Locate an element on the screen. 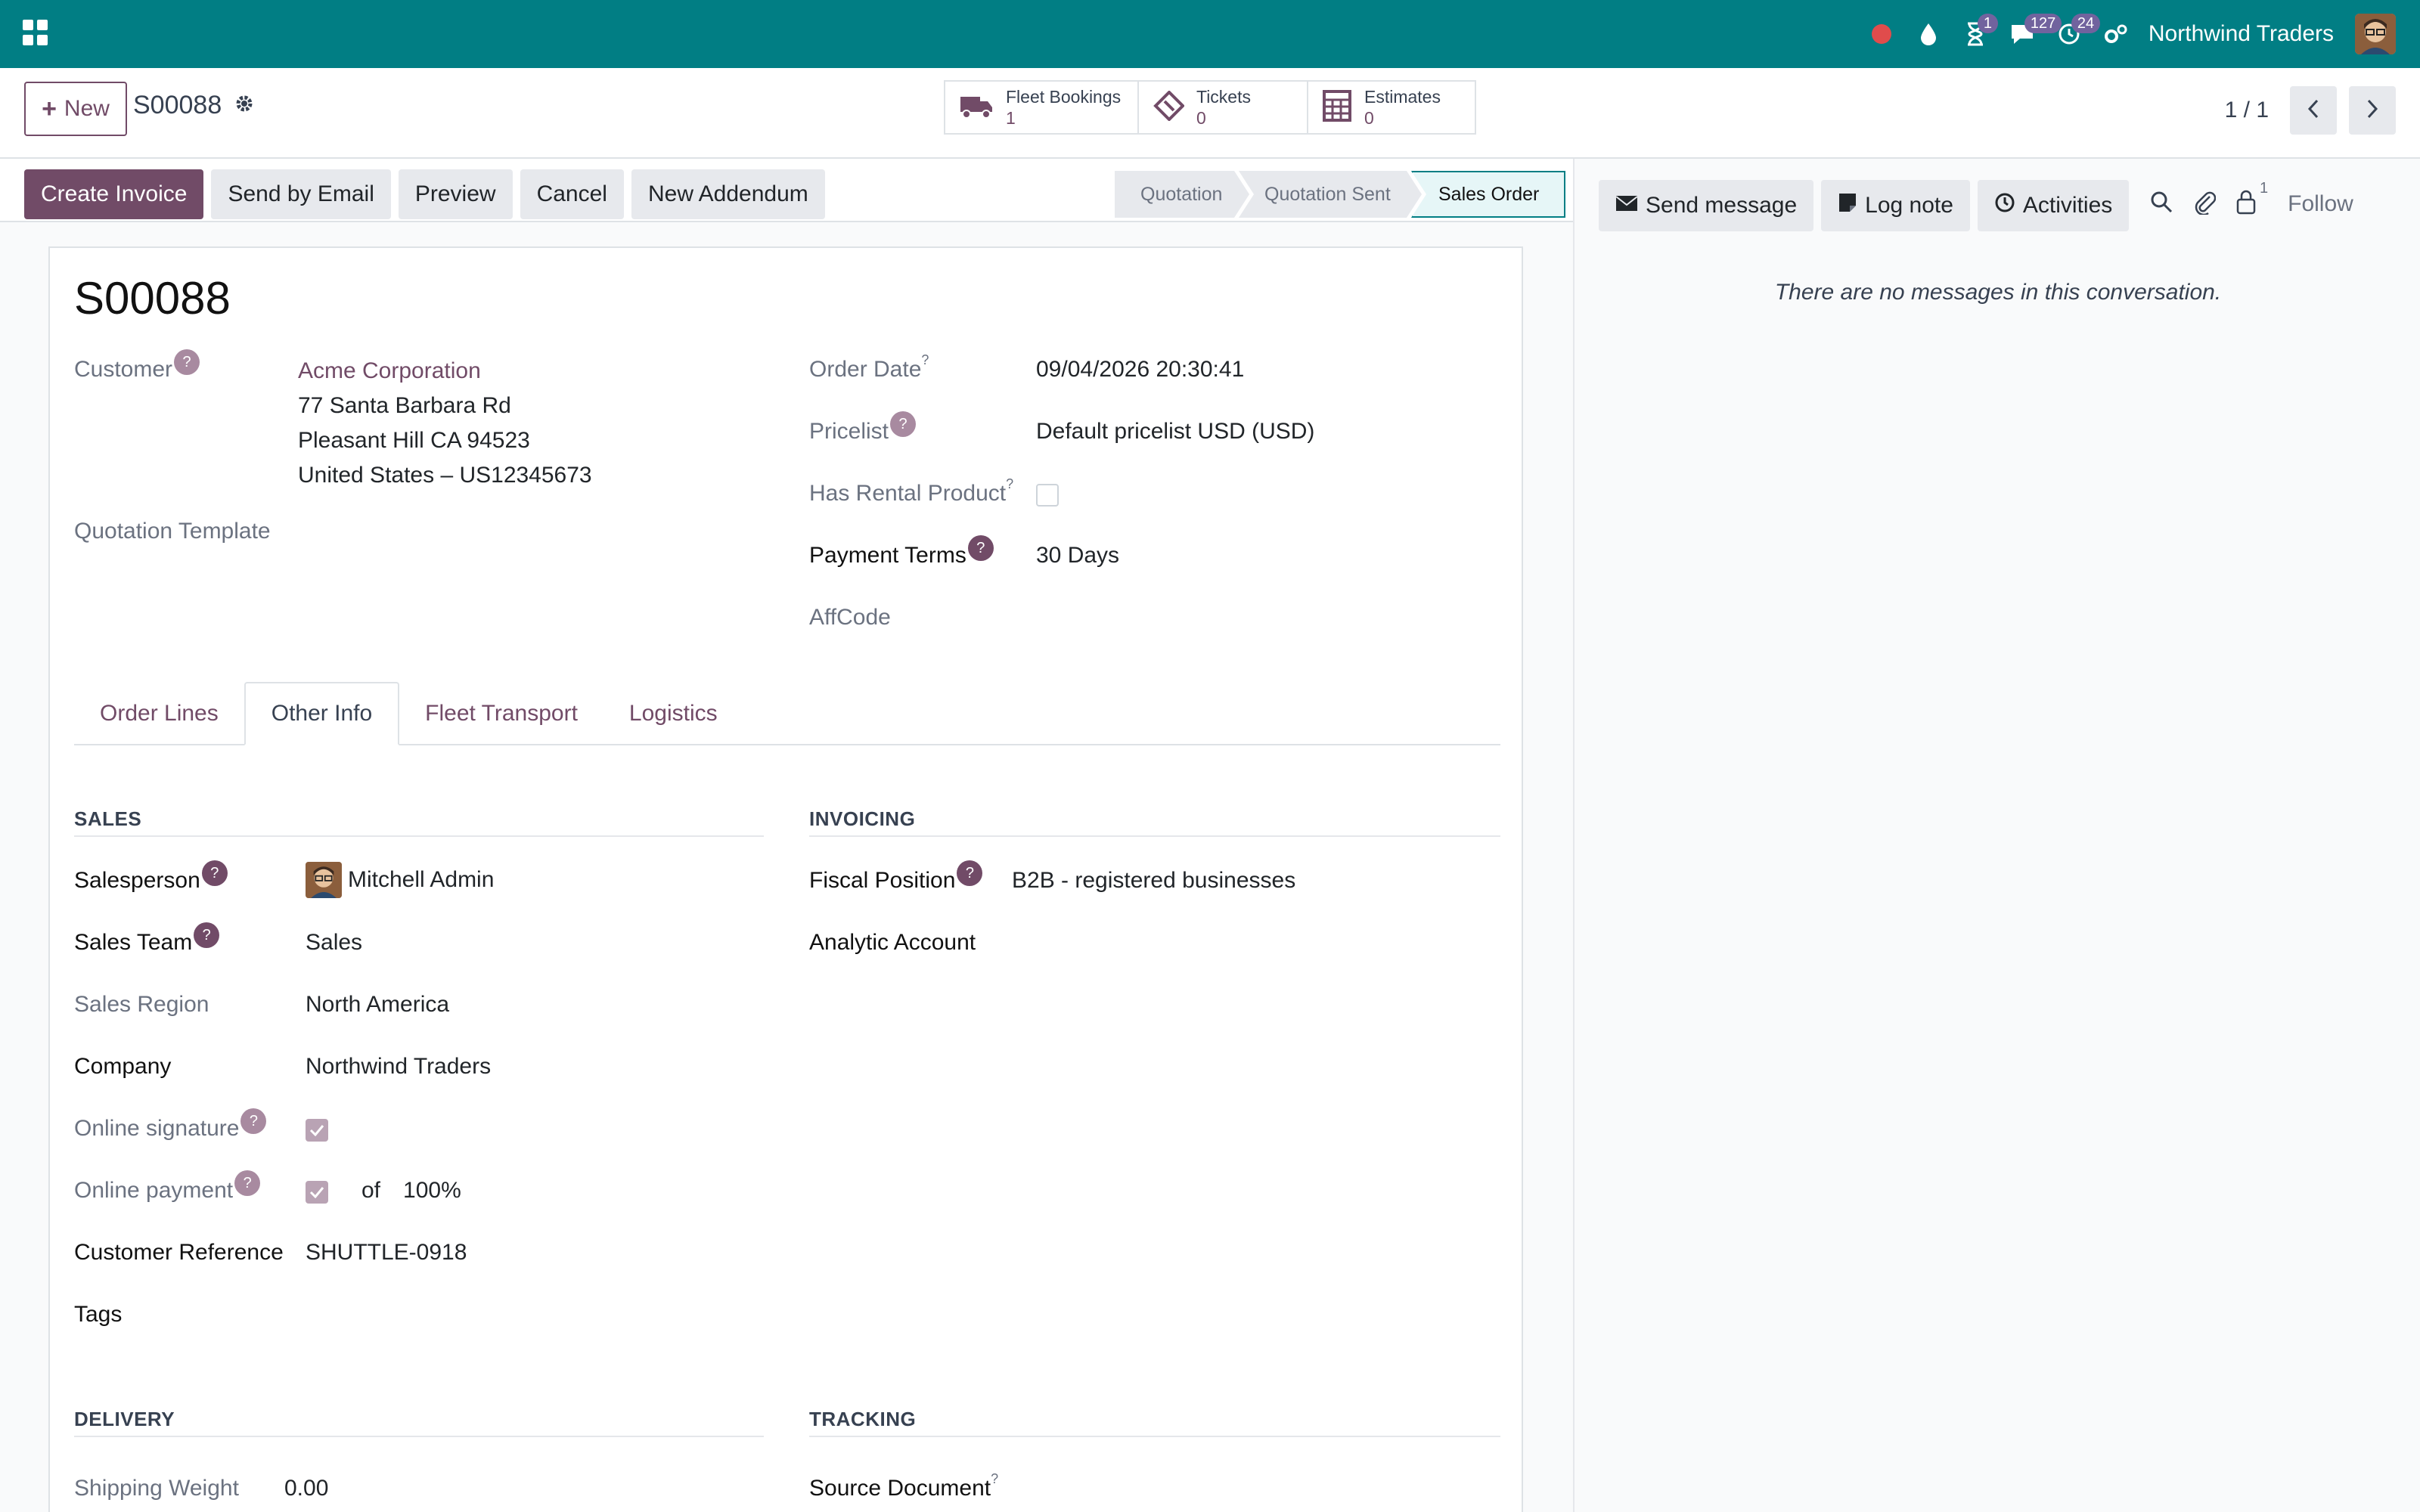 The height and width of the screenshot is (1512, 2420). tracking-section-title: TRACKING is located at coordinates (1154, 1423).